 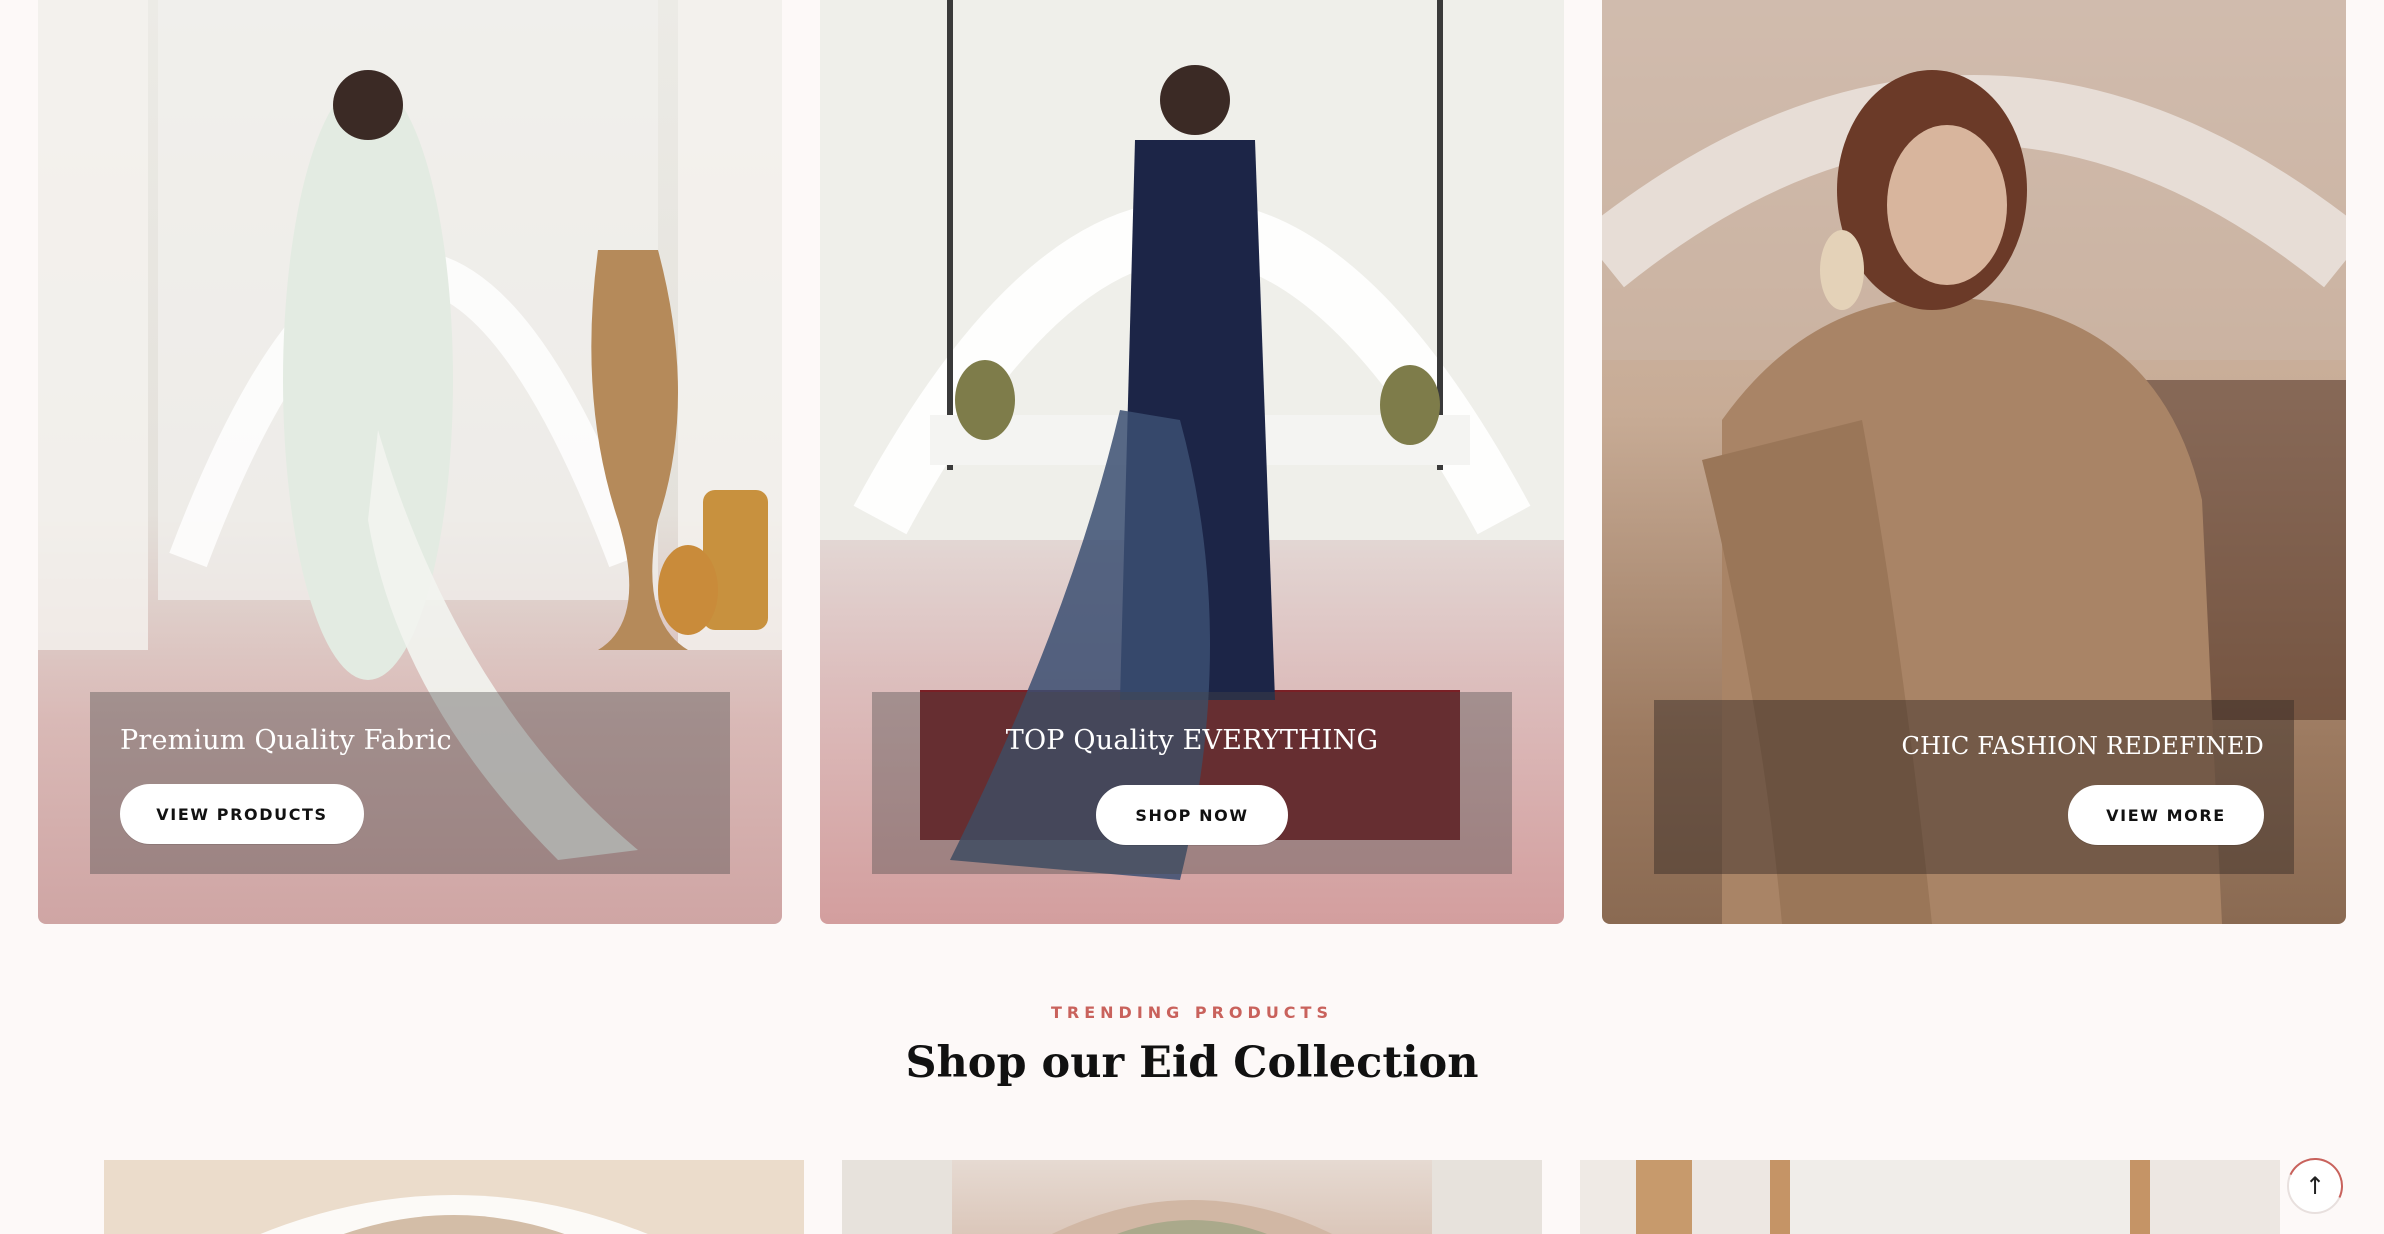 What do you see at coordinates (1192, 815) in the screenshot?
I see `shop-now-button: SHOP NOW` at bounding box center [1192, 815].